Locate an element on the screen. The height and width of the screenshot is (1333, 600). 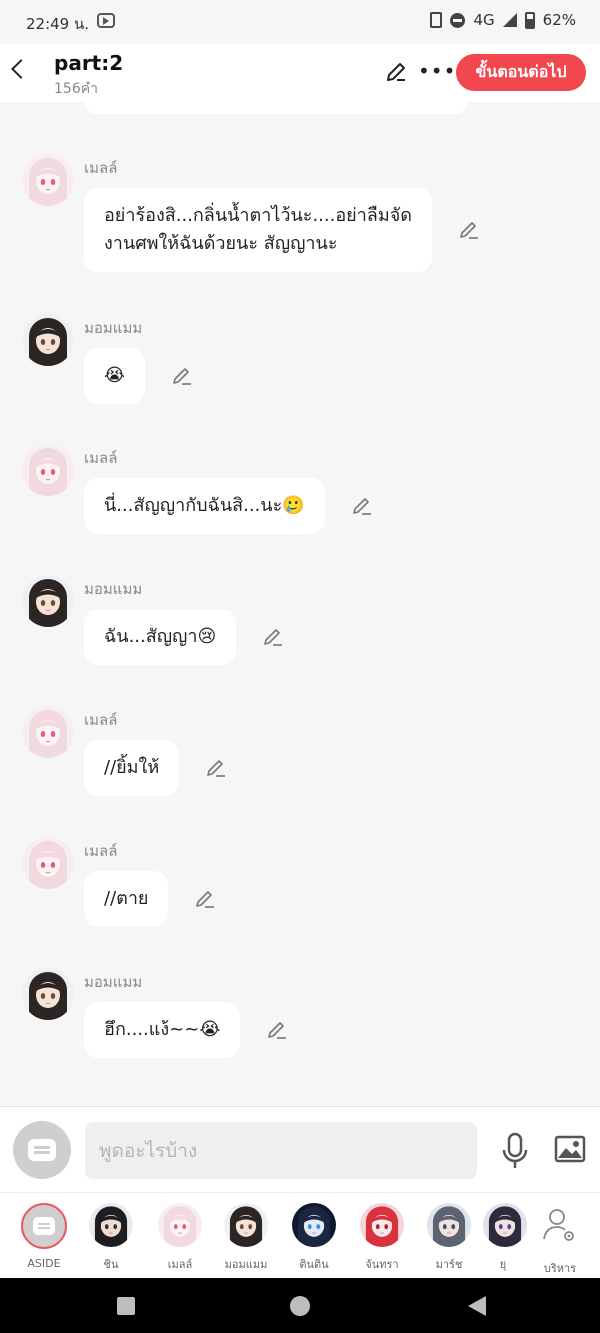
more-options-icon: ••• is located at coordinates (436, 72).